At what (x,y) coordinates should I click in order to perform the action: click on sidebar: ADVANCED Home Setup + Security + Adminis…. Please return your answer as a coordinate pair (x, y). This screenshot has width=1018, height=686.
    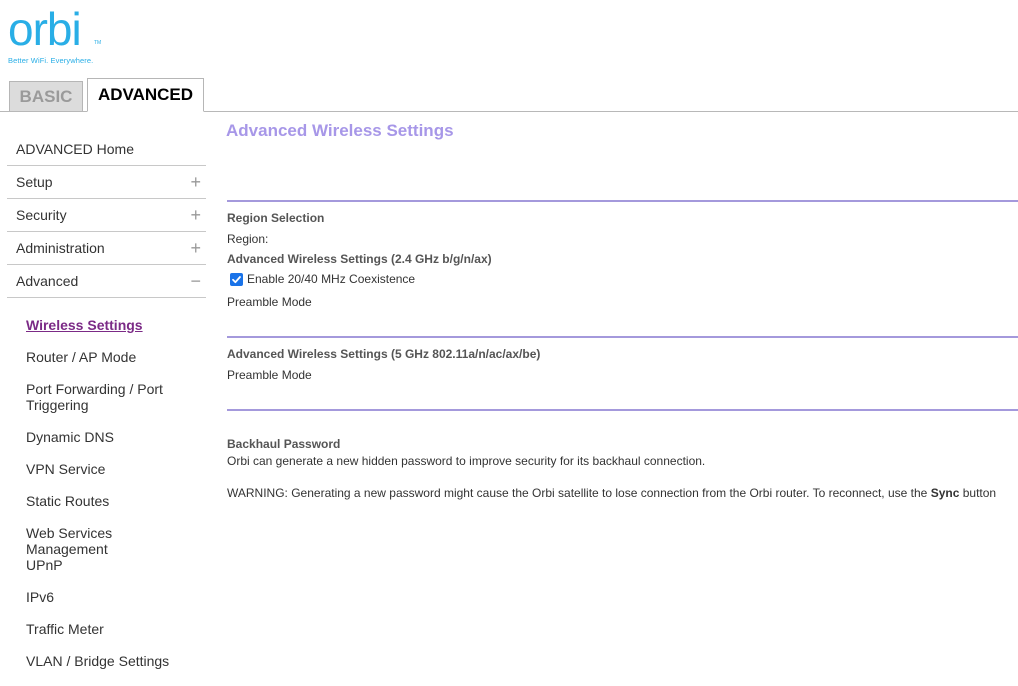
    Looking at the image, I should click on (106, 215).